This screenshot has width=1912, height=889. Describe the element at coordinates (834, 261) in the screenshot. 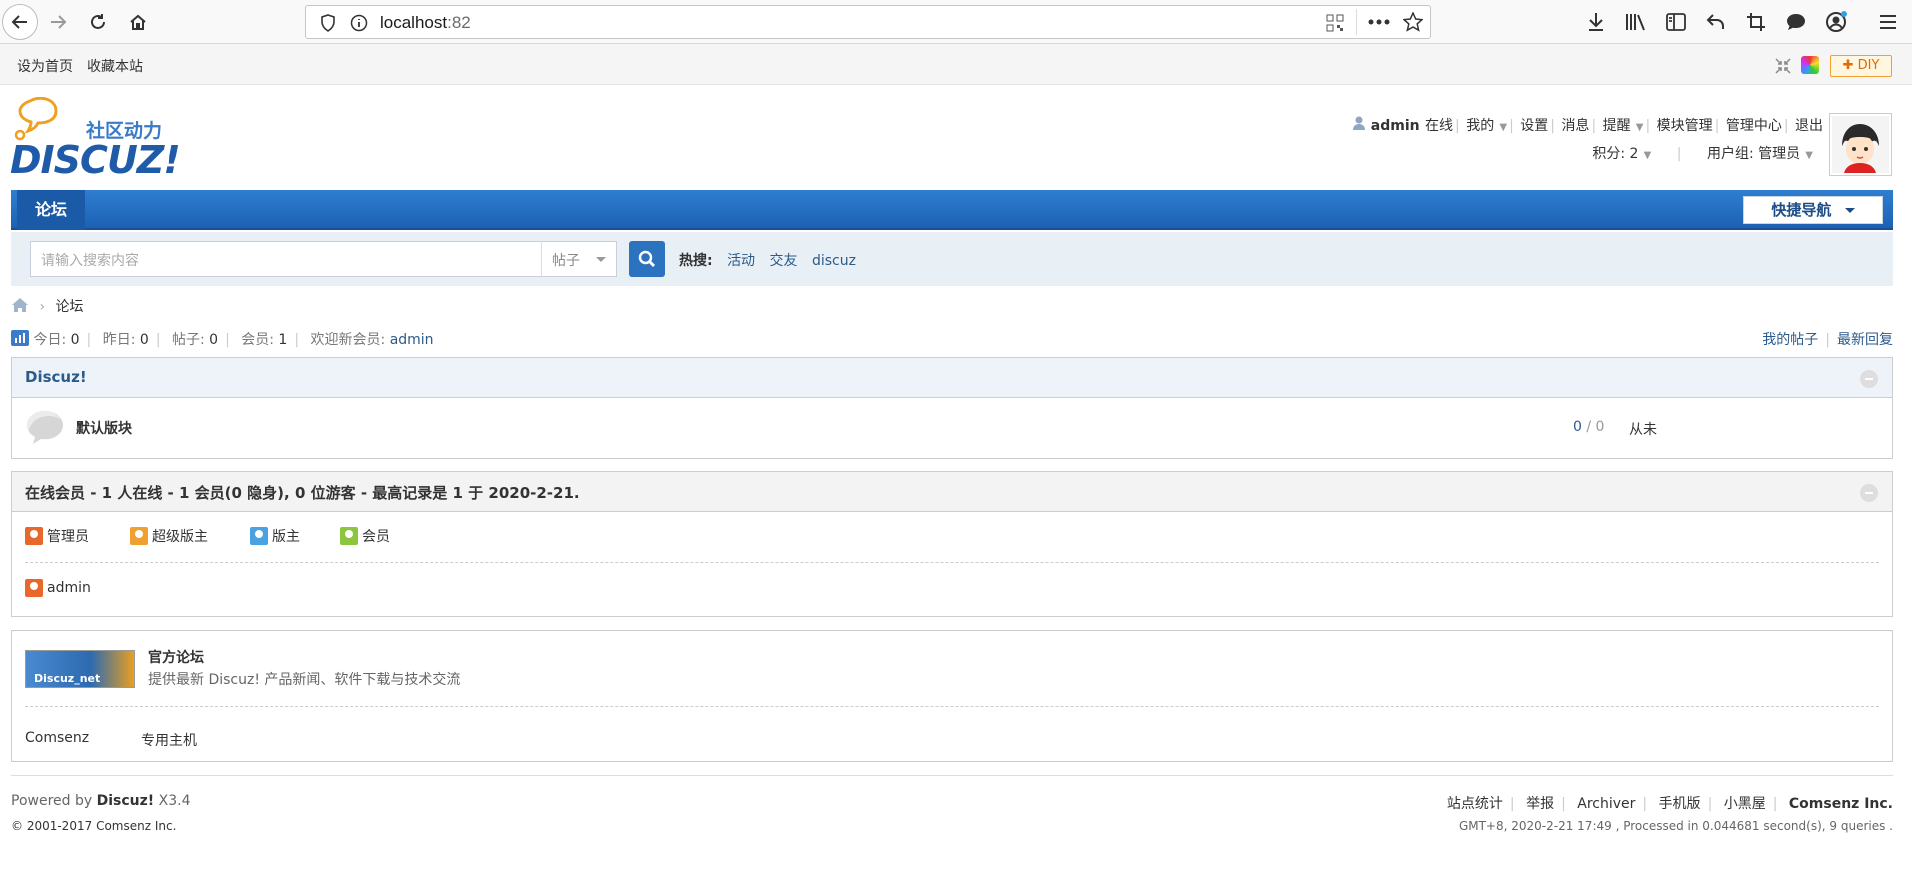

I see `hot-search-item: discuz` at that location.